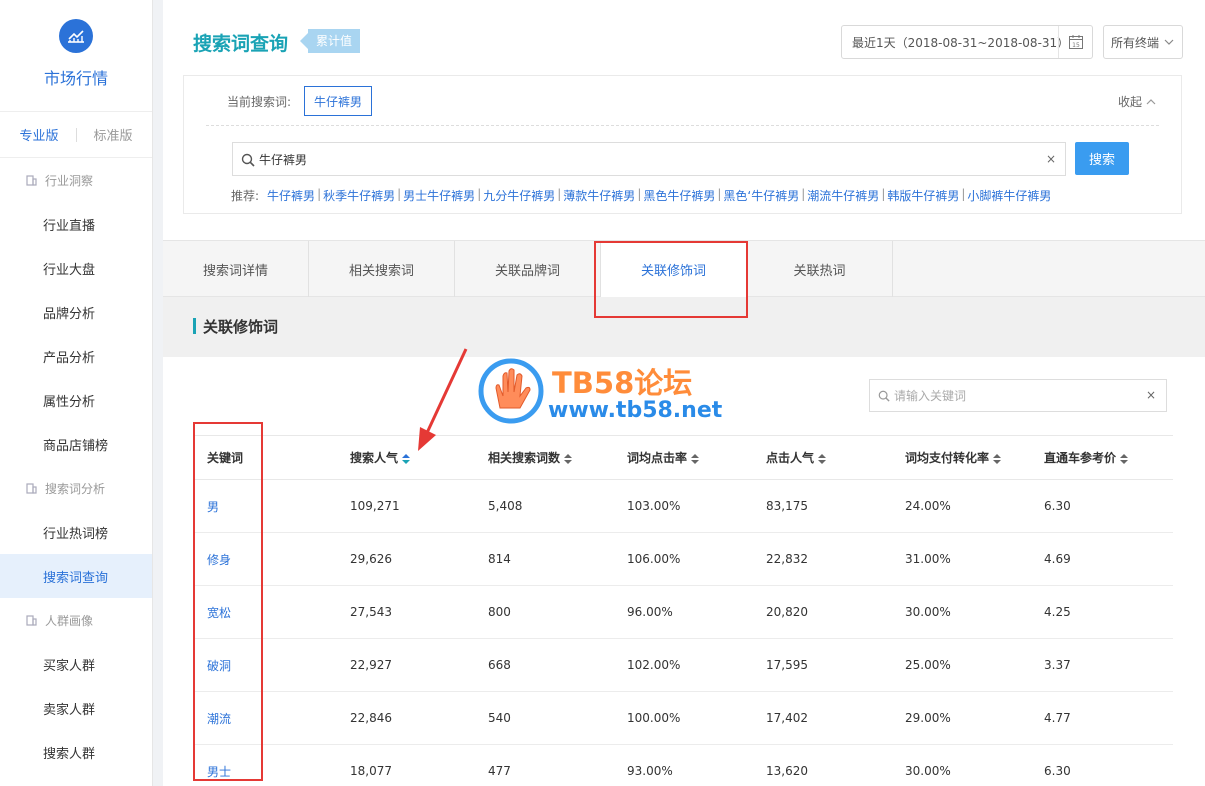  What do you see at coordinates (264, 612) in the screenshot?
I see `cell-keyword: 宽松` at bounding box center [264, 612].